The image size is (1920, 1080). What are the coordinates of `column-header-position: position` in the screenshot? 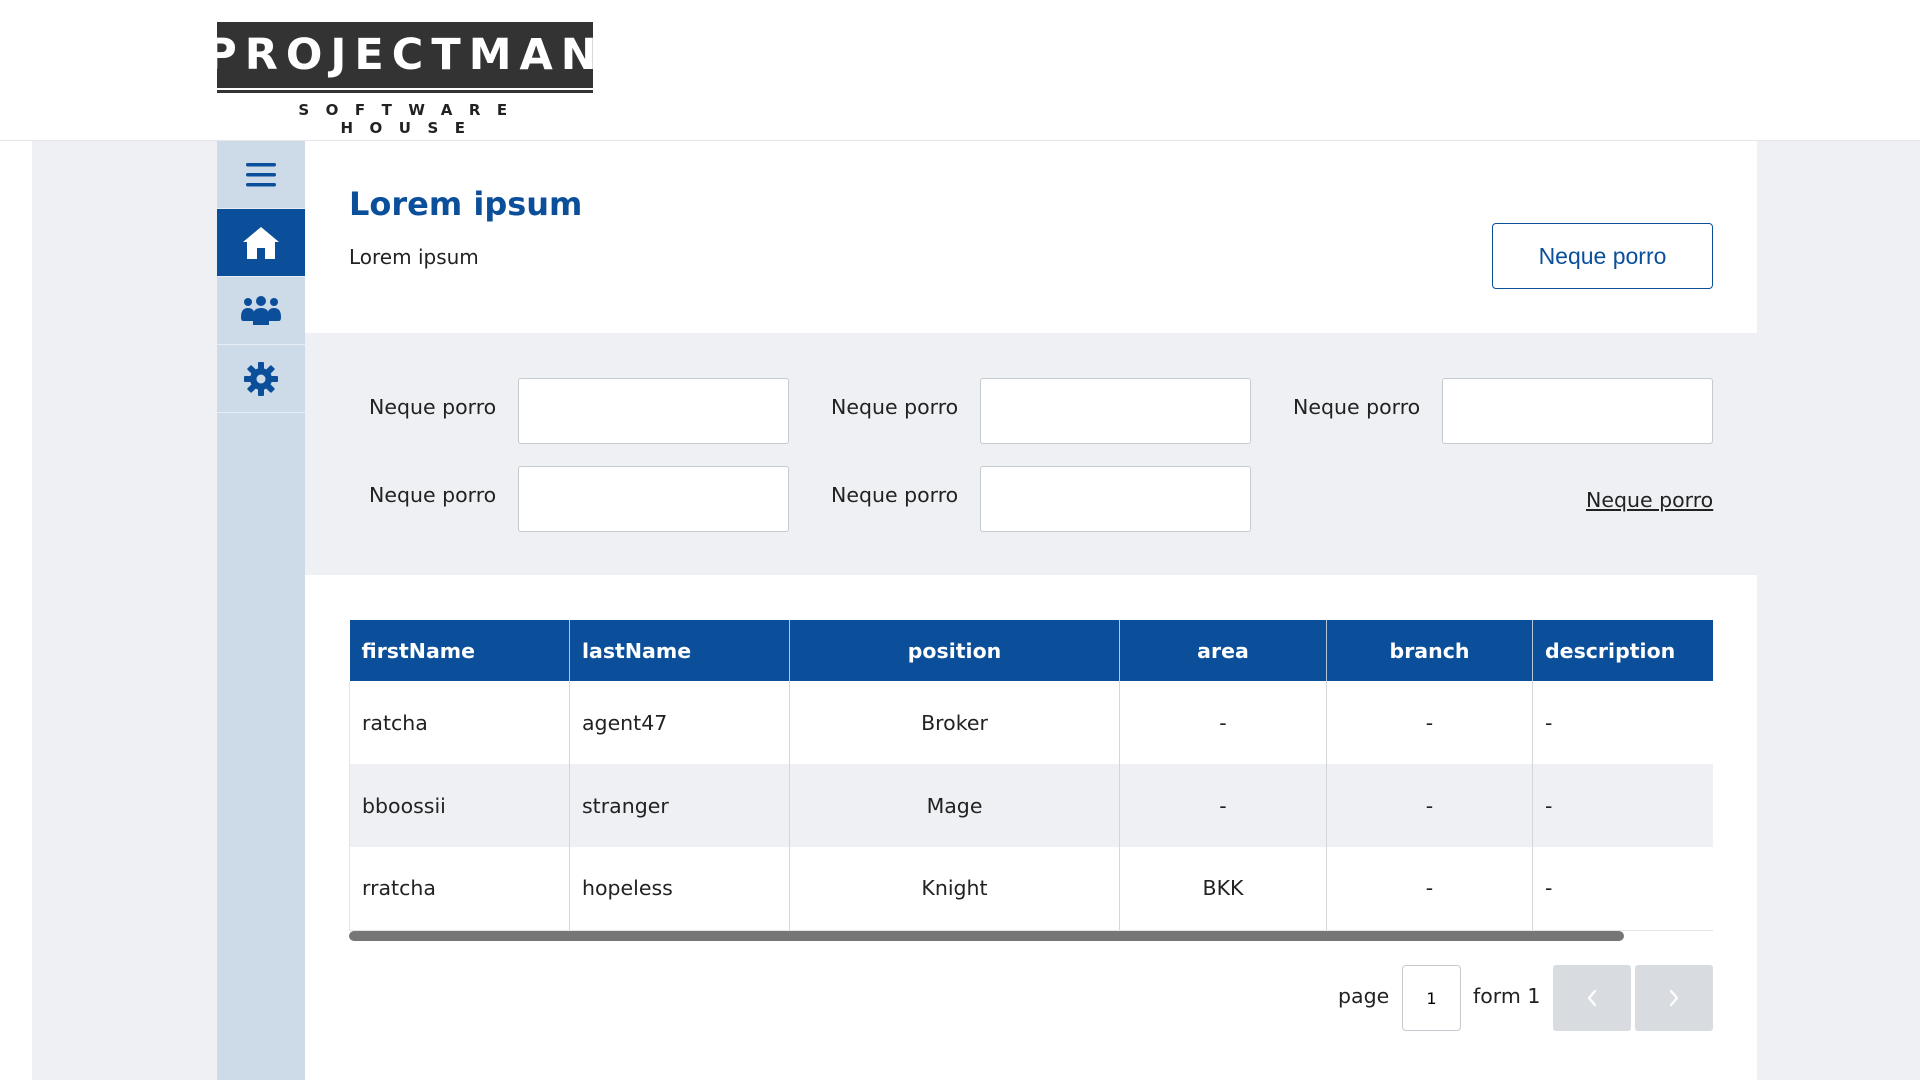 It's located at (954, 650).